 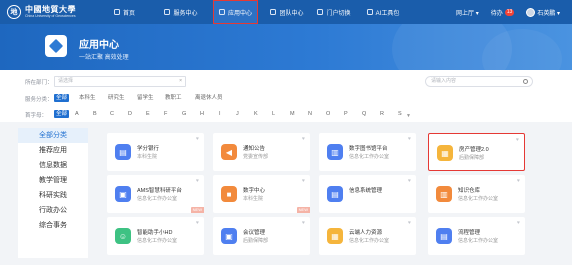 I want to click on service-icon, so click(x=167, y=12).